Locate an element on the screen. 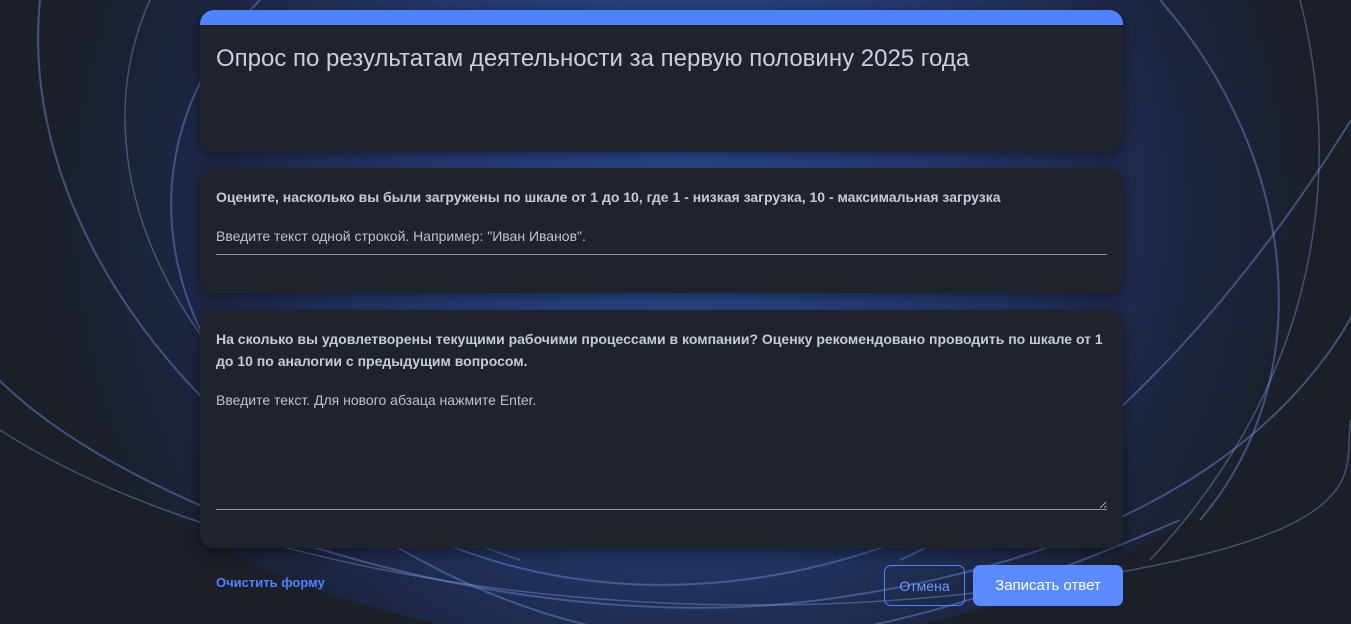 Image resolution: width=1351 pixels, height=624 pixels. submit-button: Записать ответ is located at coordinates (1048, 585).